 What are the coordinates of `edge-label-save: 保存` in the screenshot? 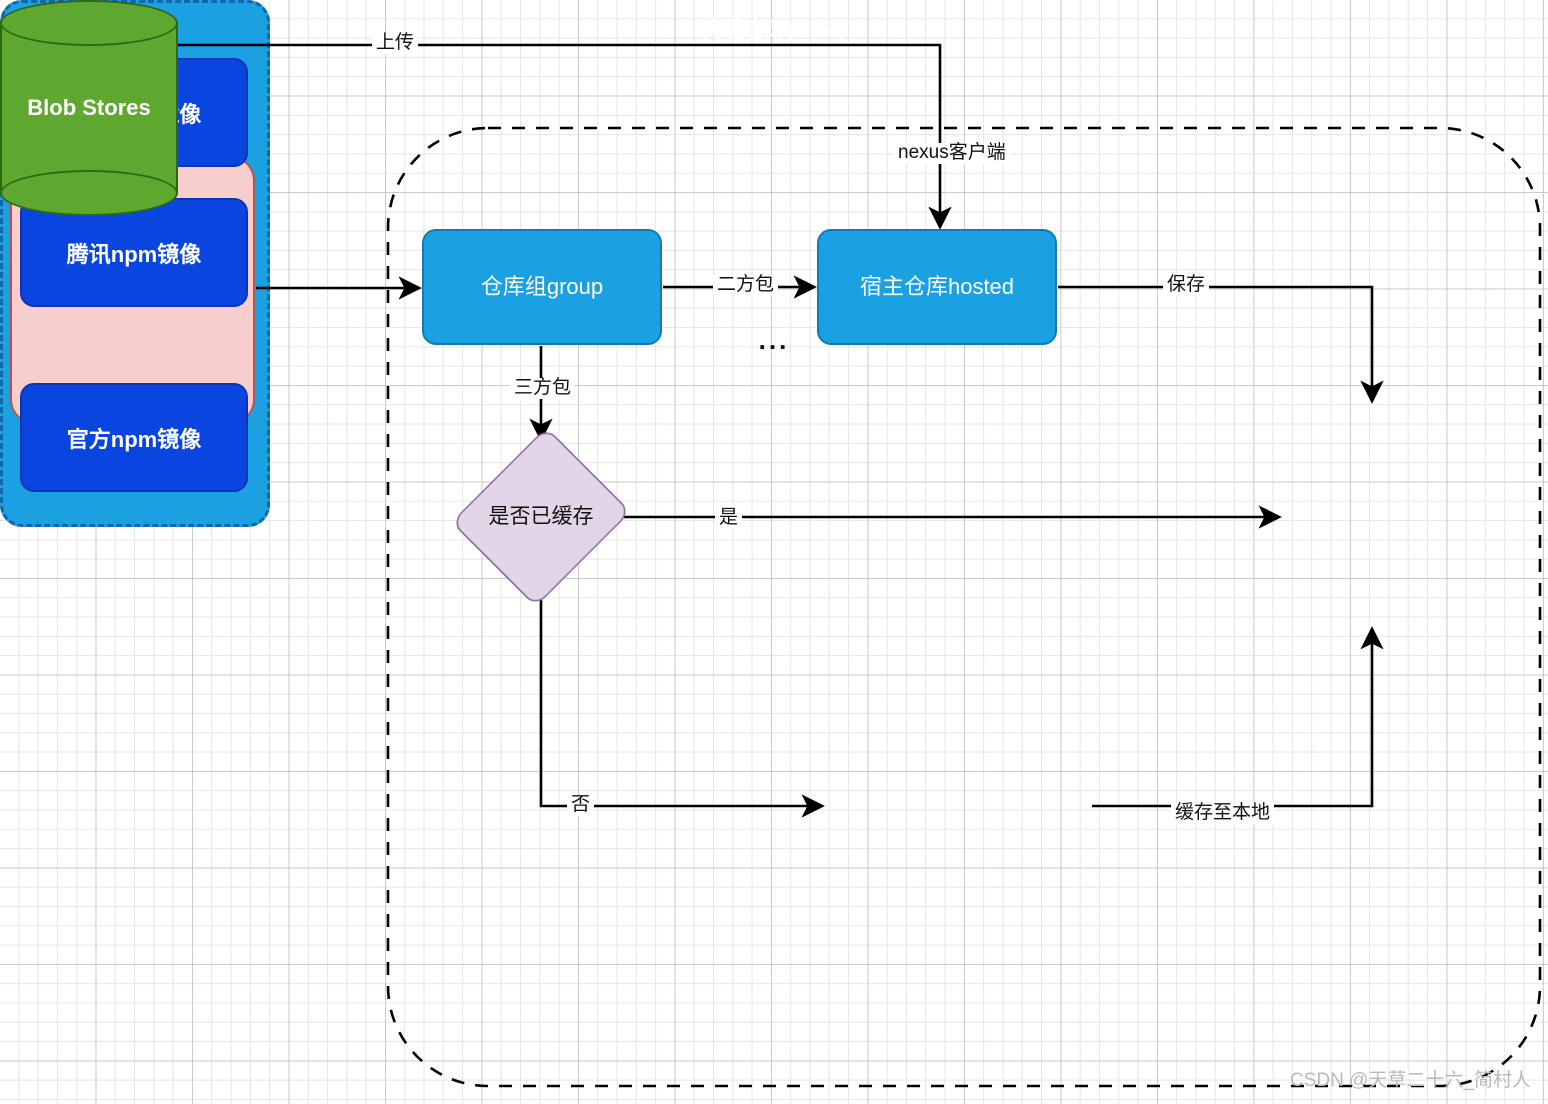 It's located at (1186, 285).